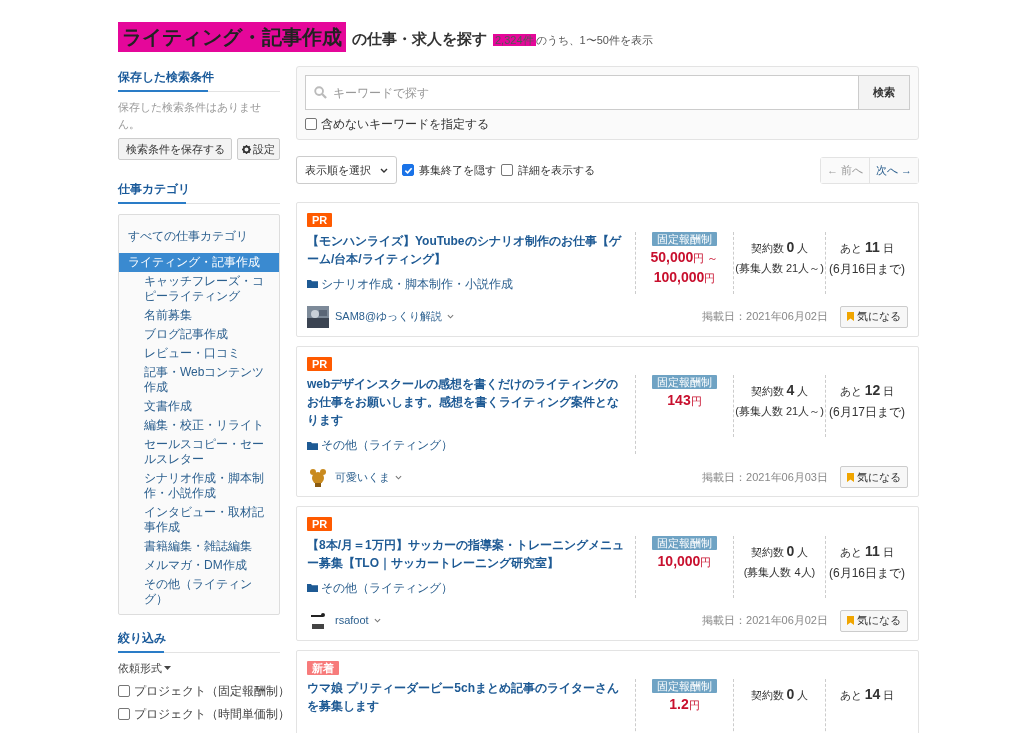  I want to click on filter-option-label: プロジェクト（時間単価制）, so click(212, 714).